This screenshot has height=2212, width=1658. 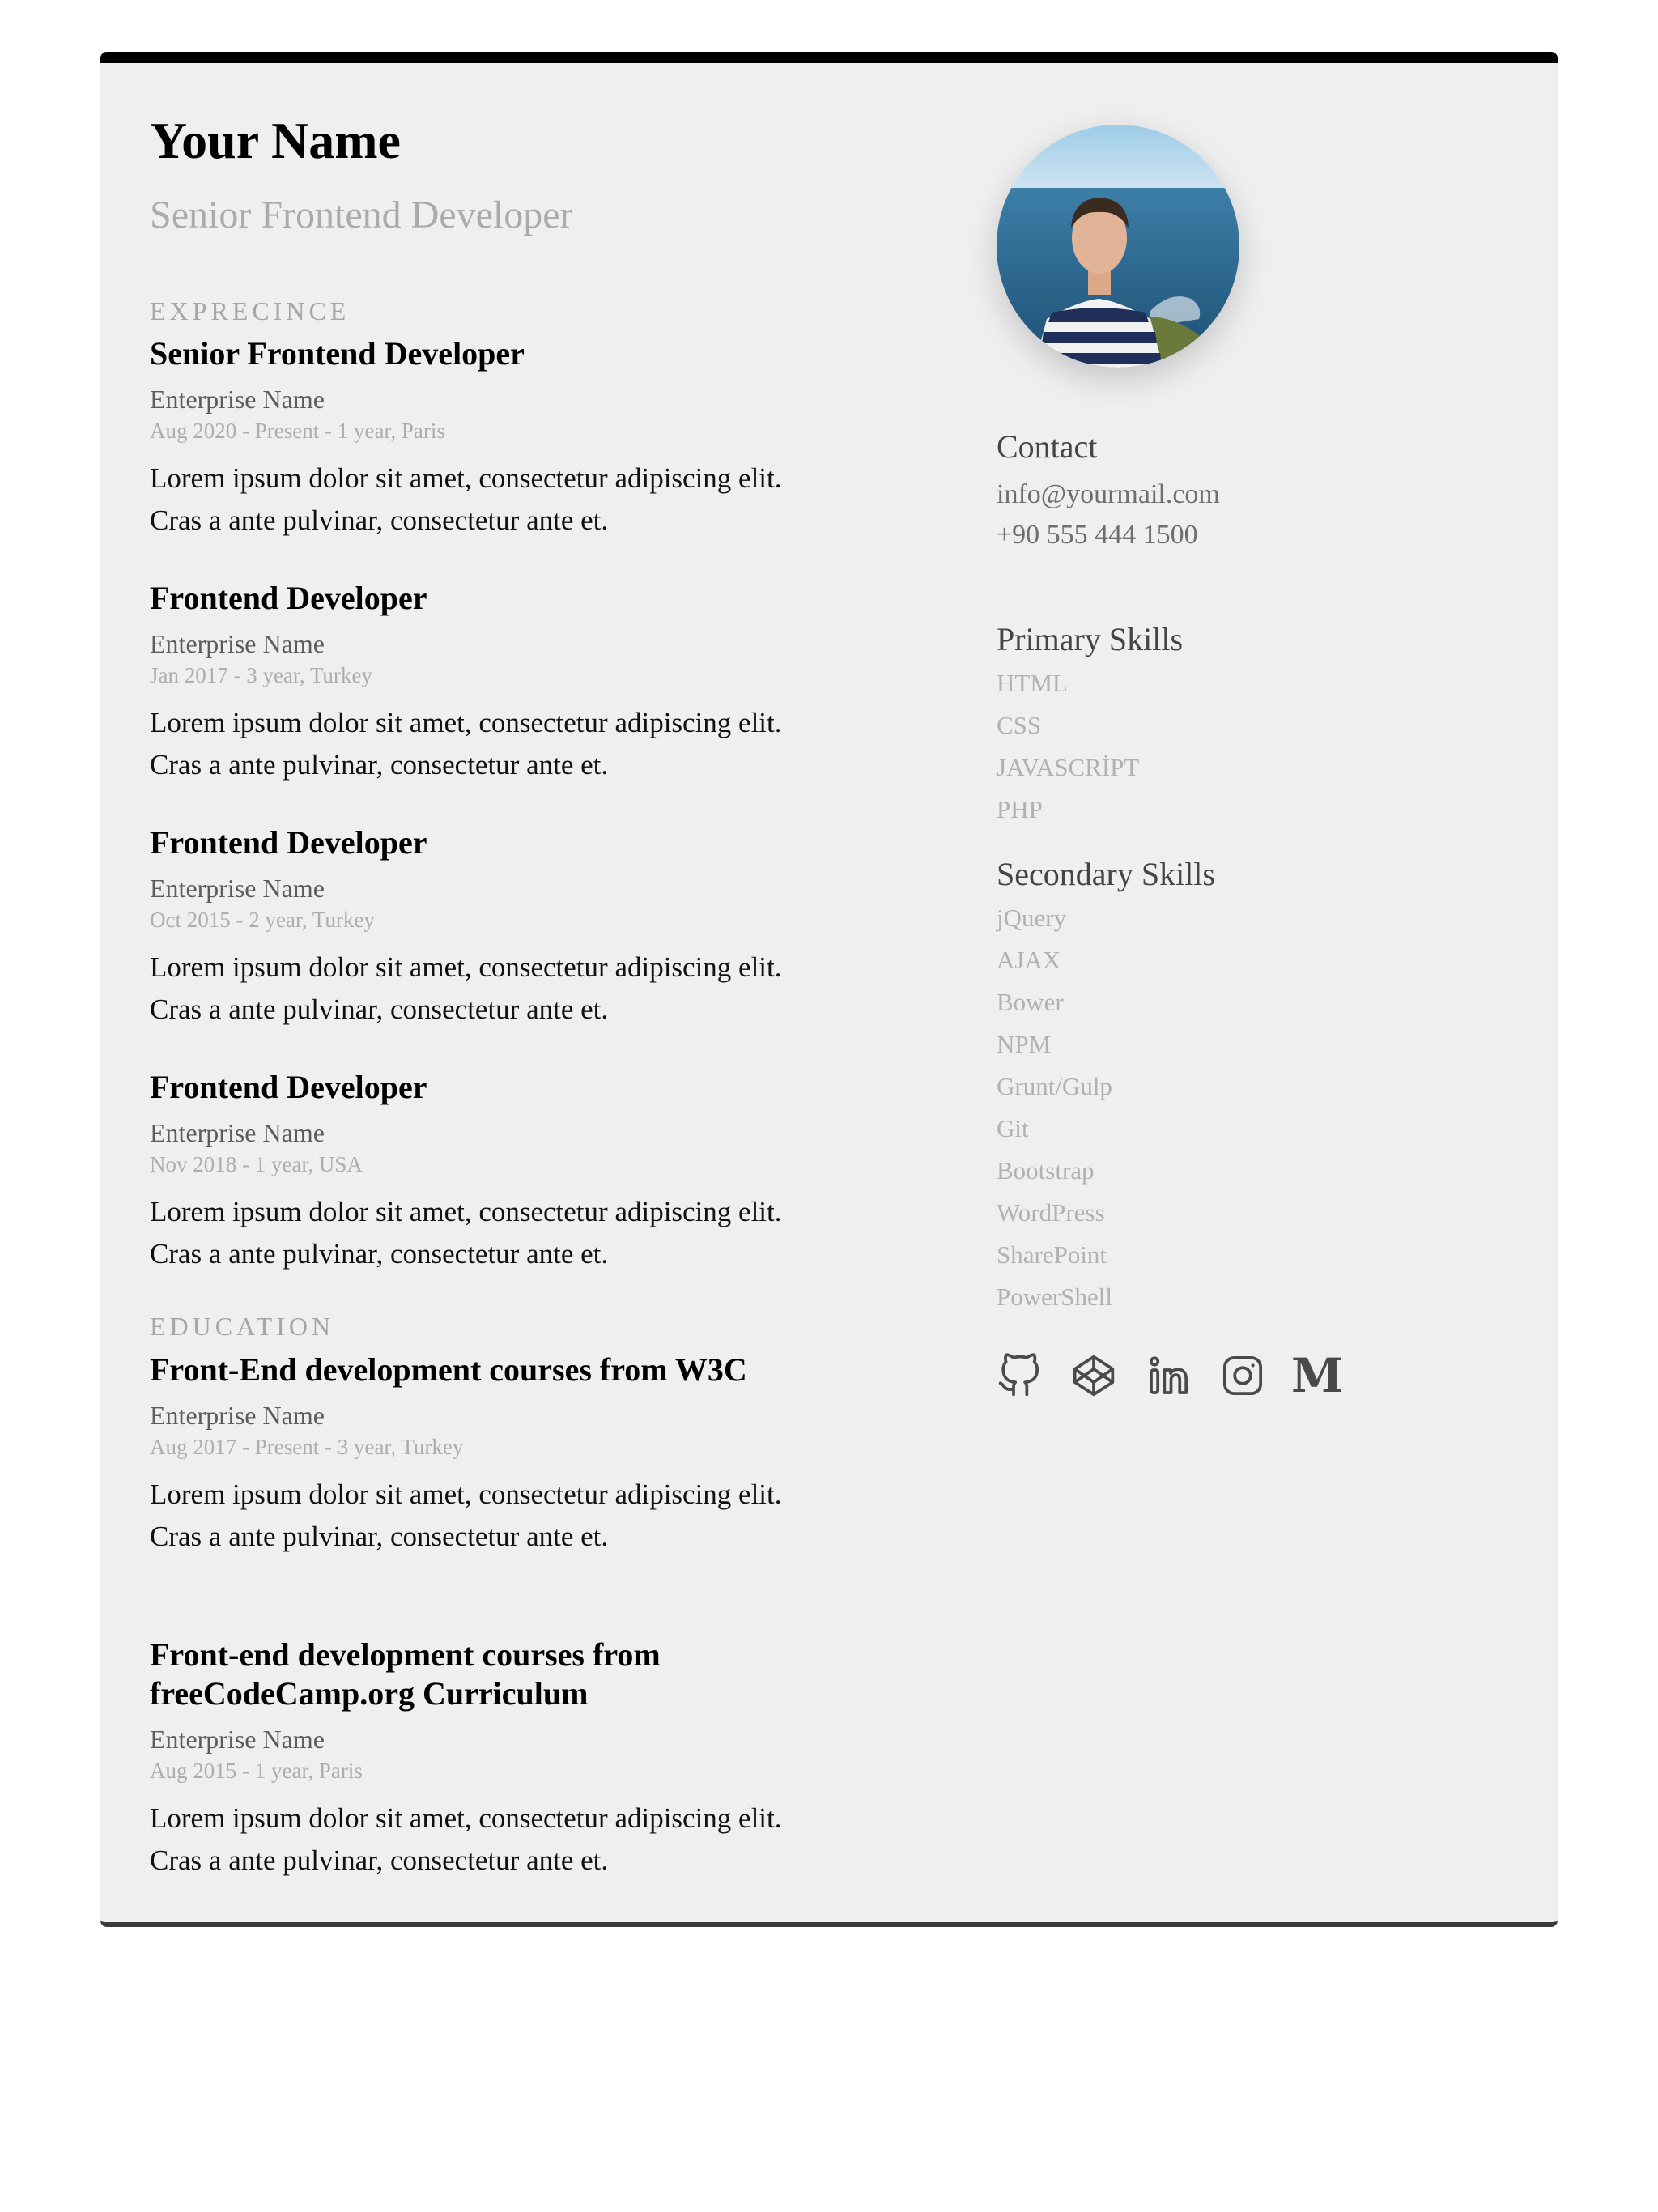 I want to click on skill-item: WordPress, so click(x=1051, y=1213).